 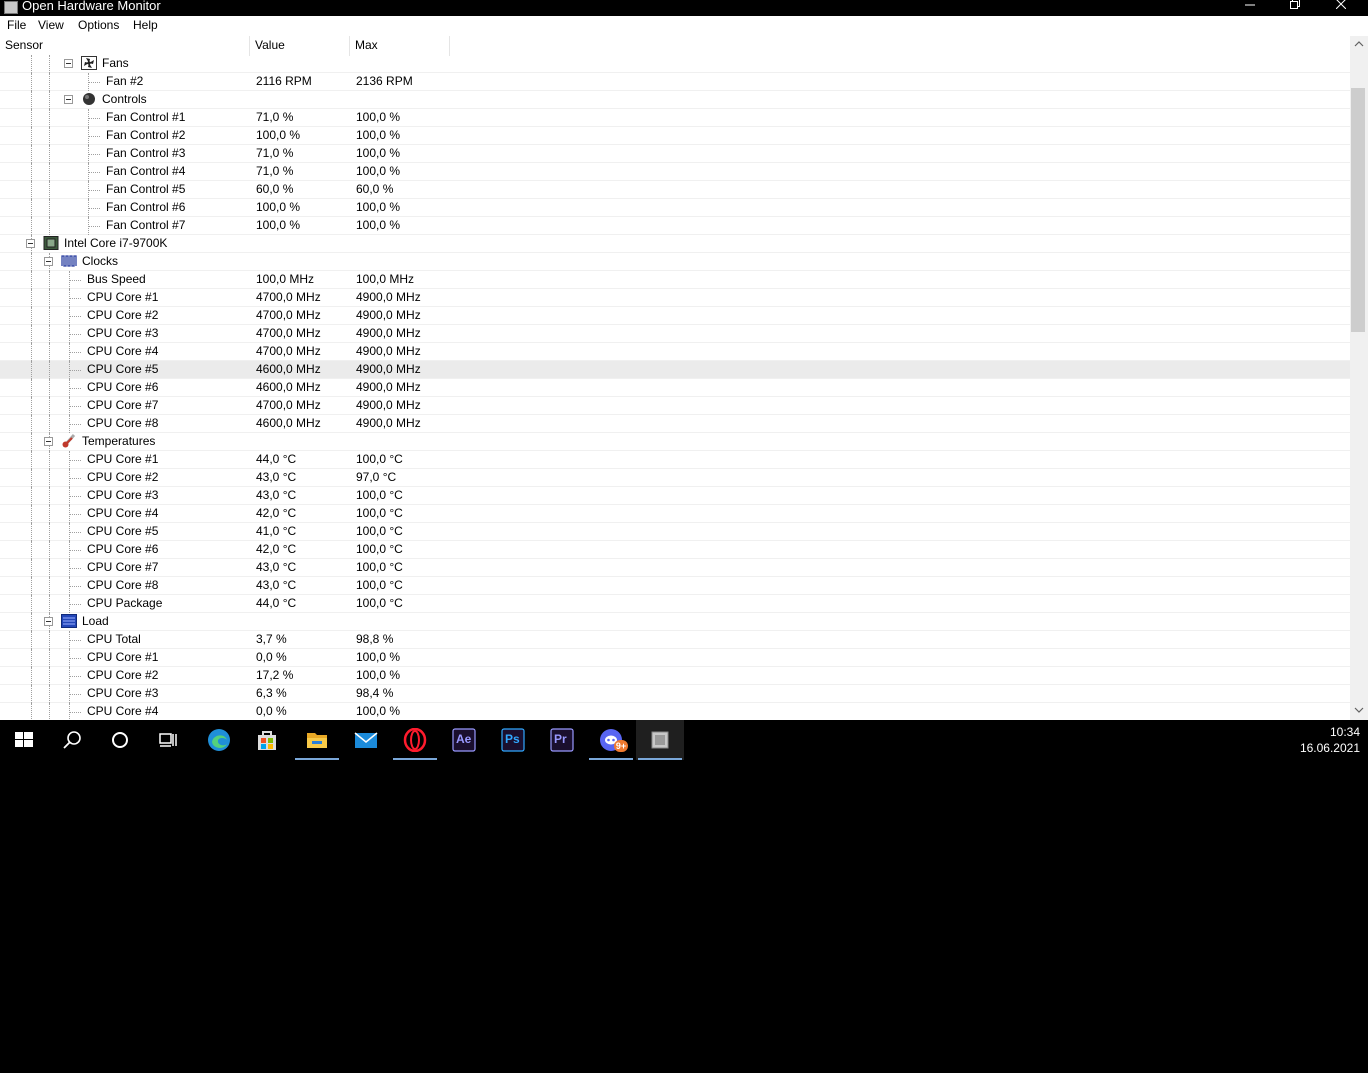 What do you see at coordinates (675, 496) in the screenshot?
I see `table-row: CPU Core #3 43,0 °C 100,0 °C` at bounding box center [675, 496].